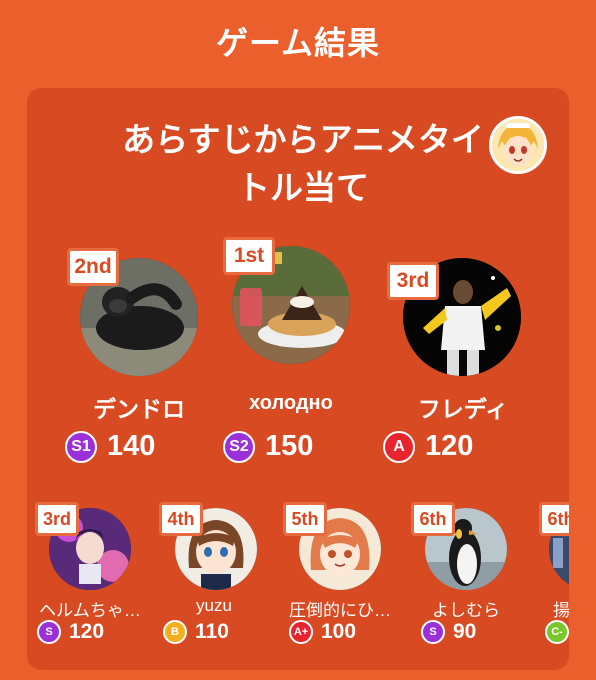  What do you see at coordinates (466, 610) in the screenshot?
I see `player-name: よしむら` at bounding box center [466, 610].